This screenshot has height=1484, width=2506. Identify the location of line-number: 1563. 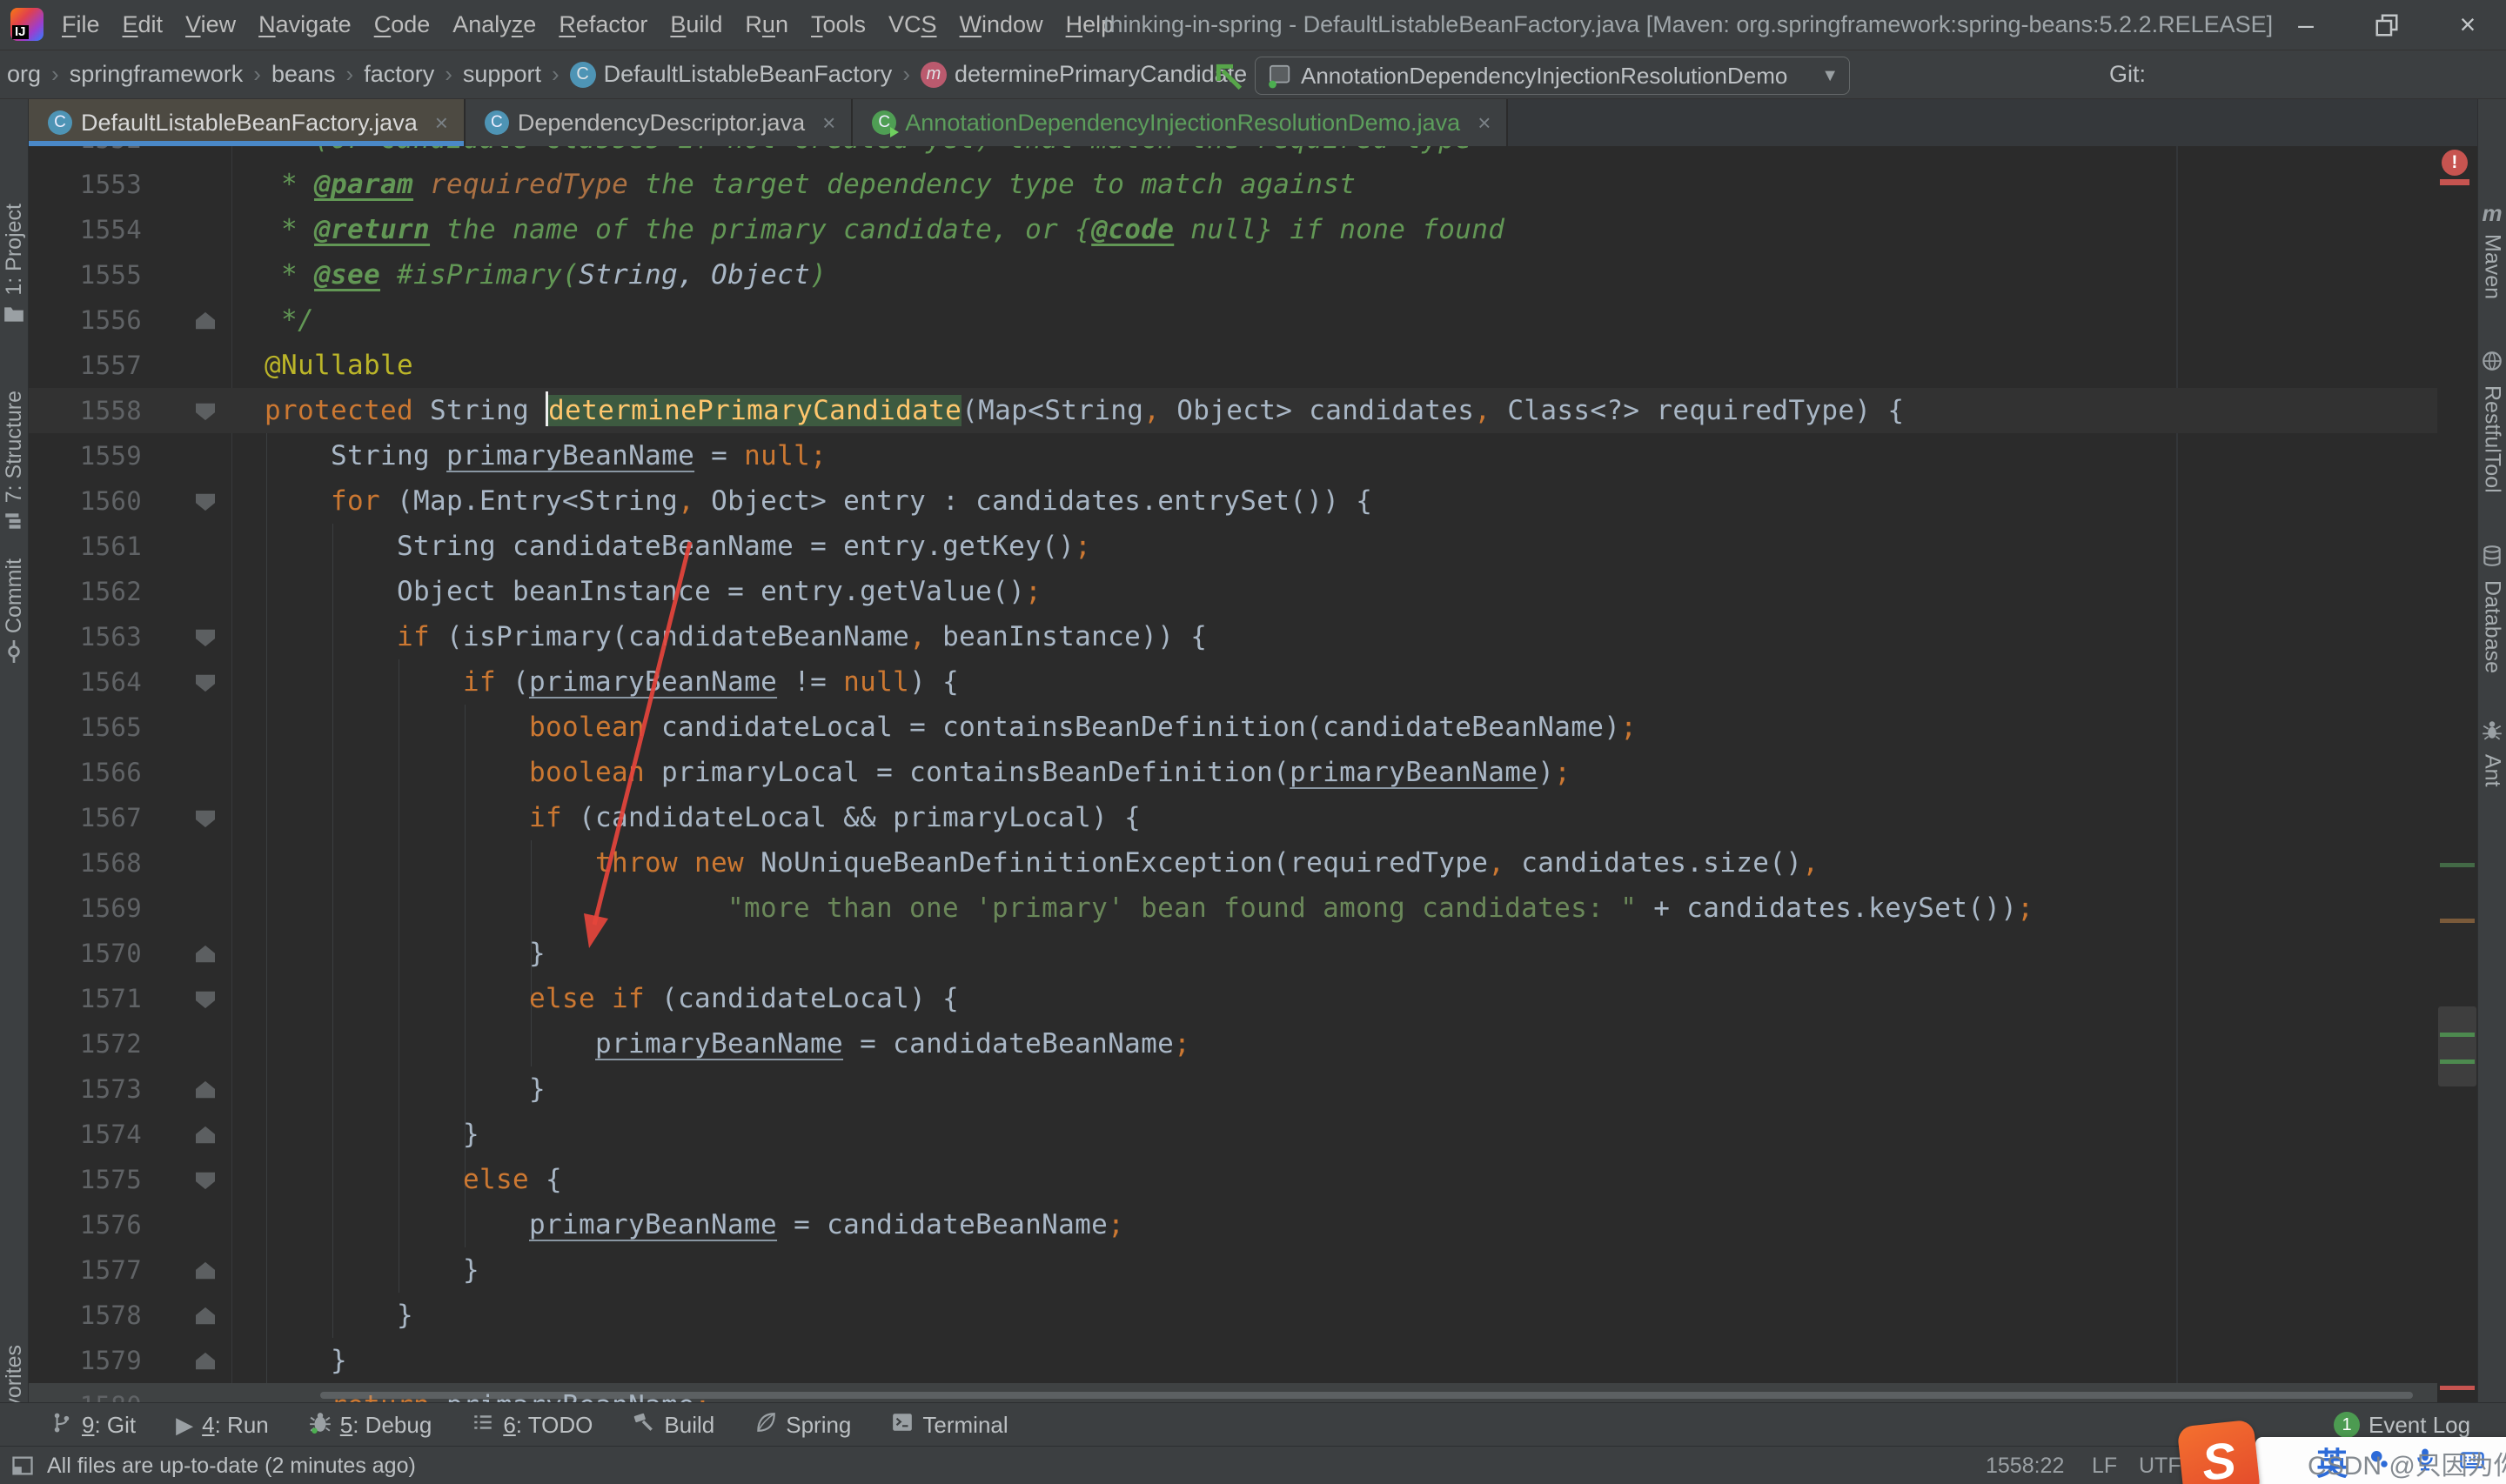
(85, 637).